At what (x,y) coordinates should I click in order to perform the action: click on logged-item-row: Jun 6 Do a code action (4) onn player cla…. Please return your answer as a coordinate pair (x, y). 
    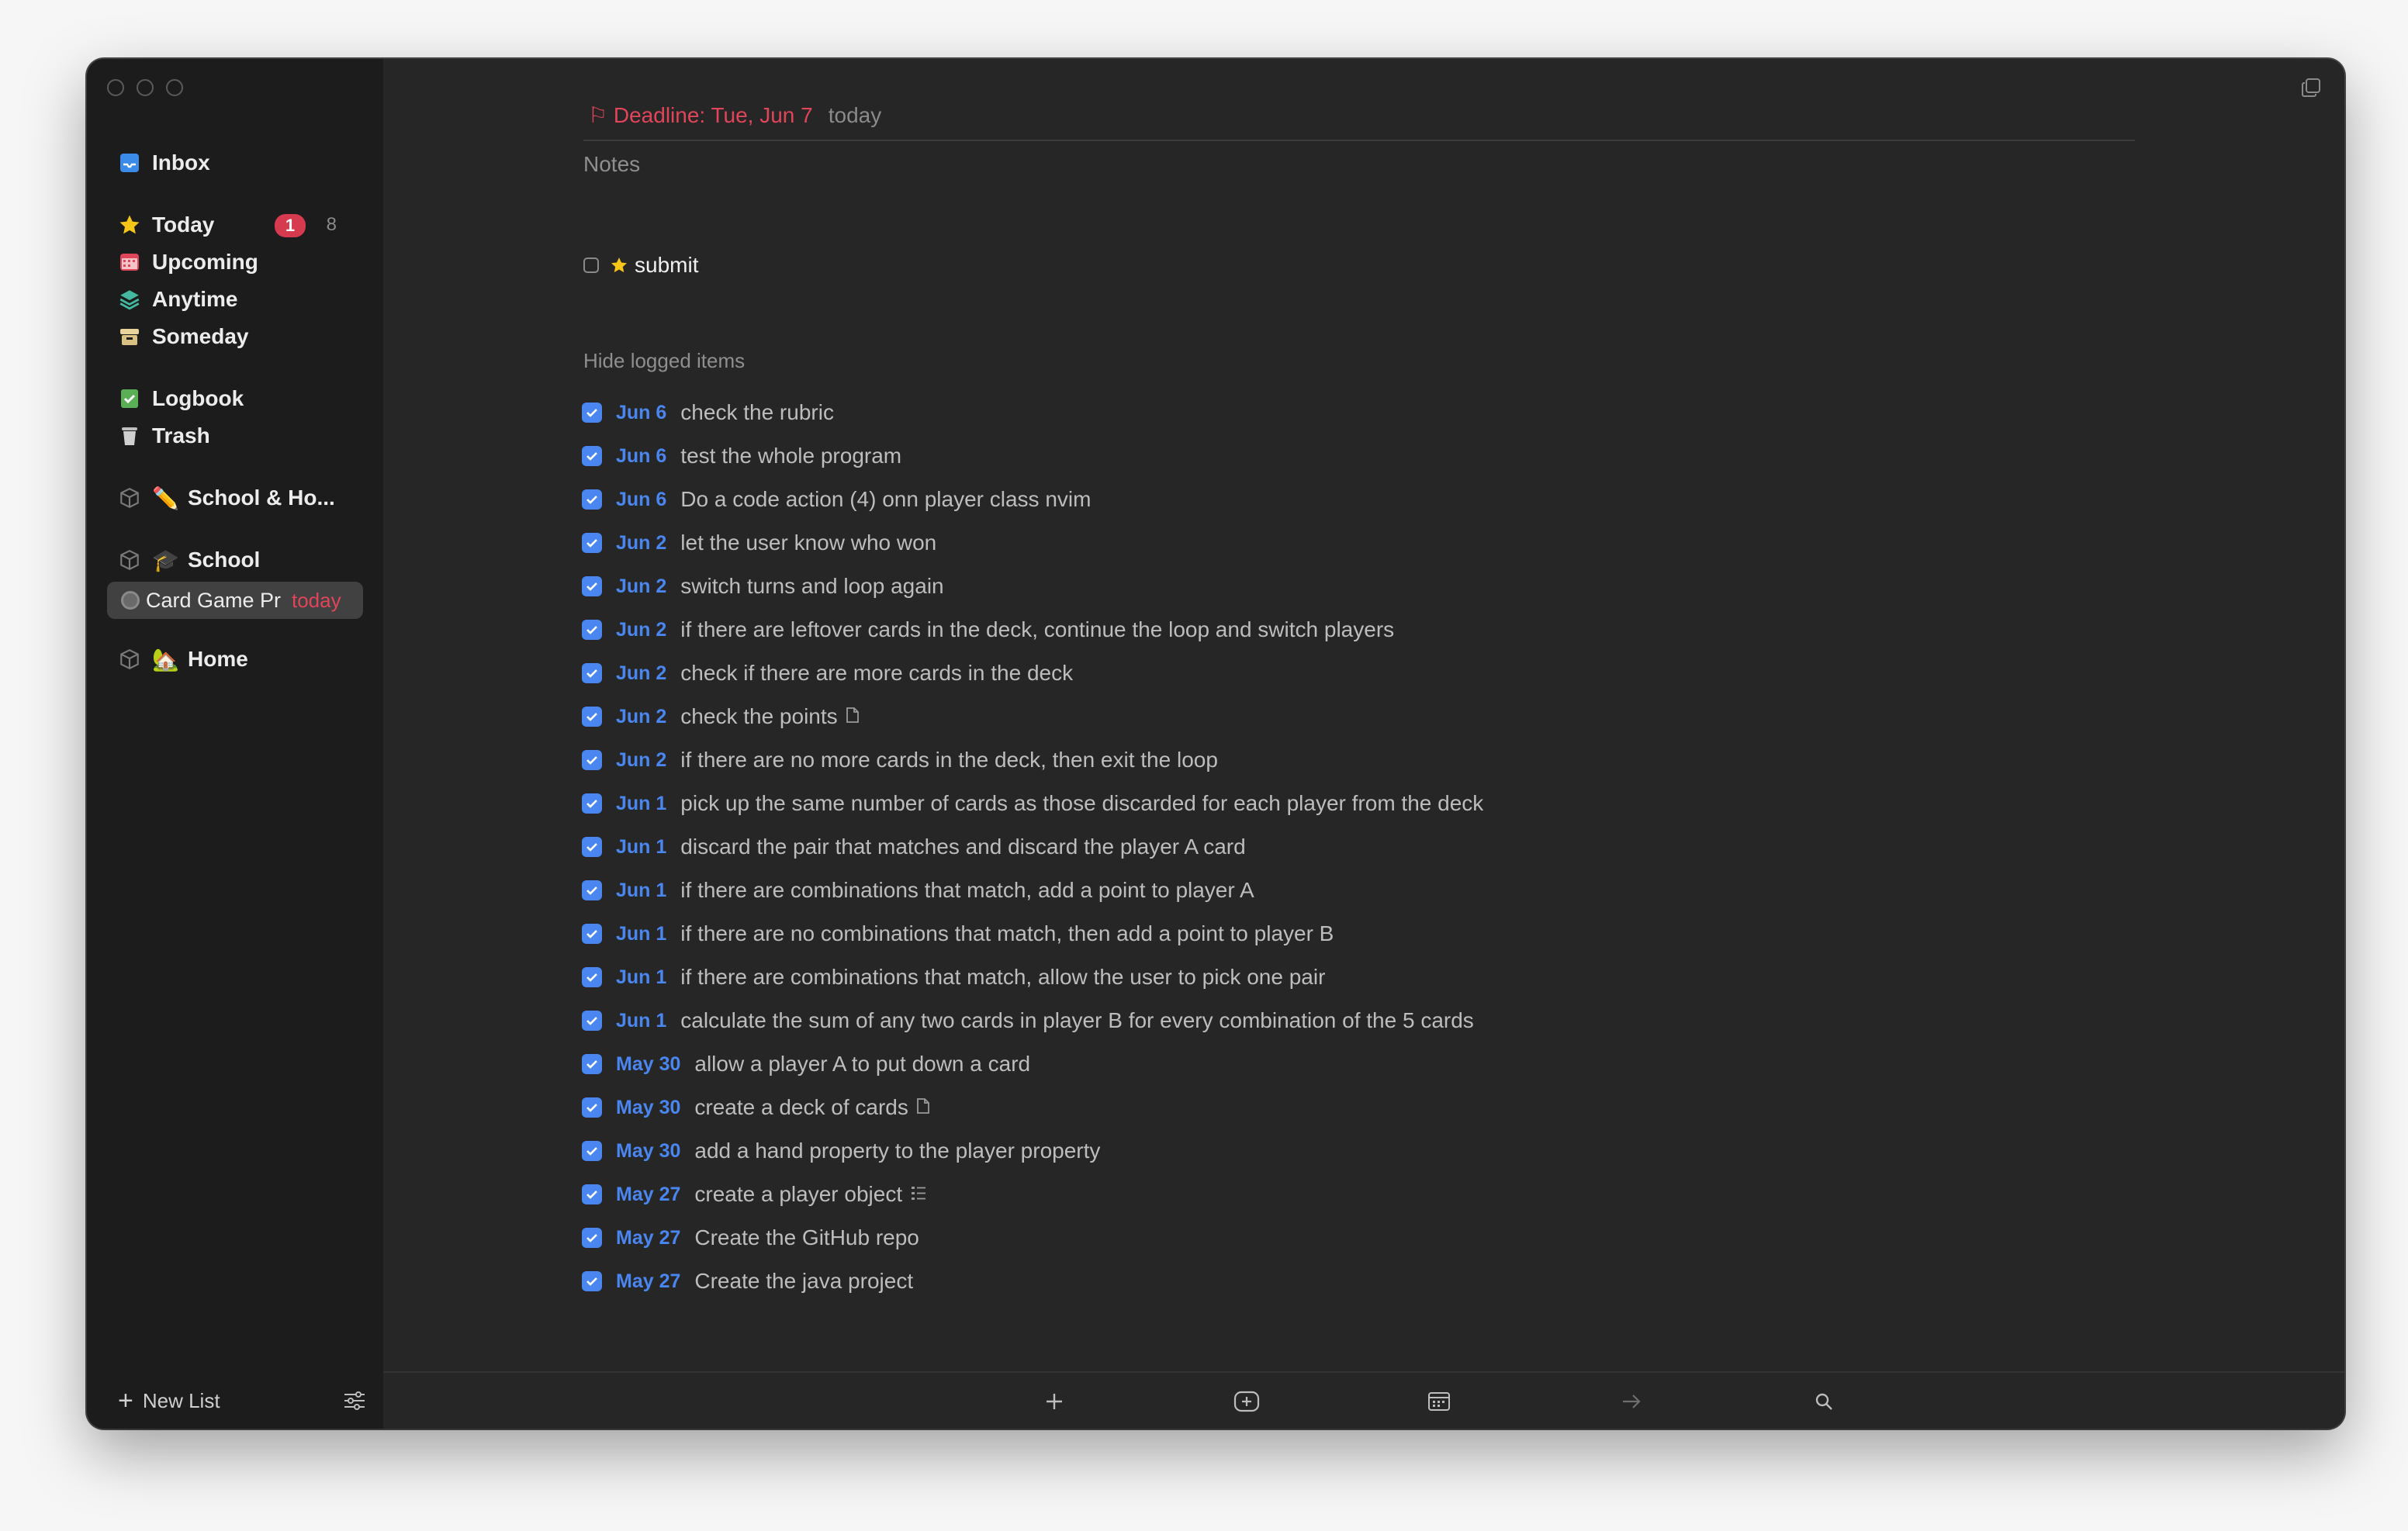
    Looking at the image, I should click on (1032, 499).